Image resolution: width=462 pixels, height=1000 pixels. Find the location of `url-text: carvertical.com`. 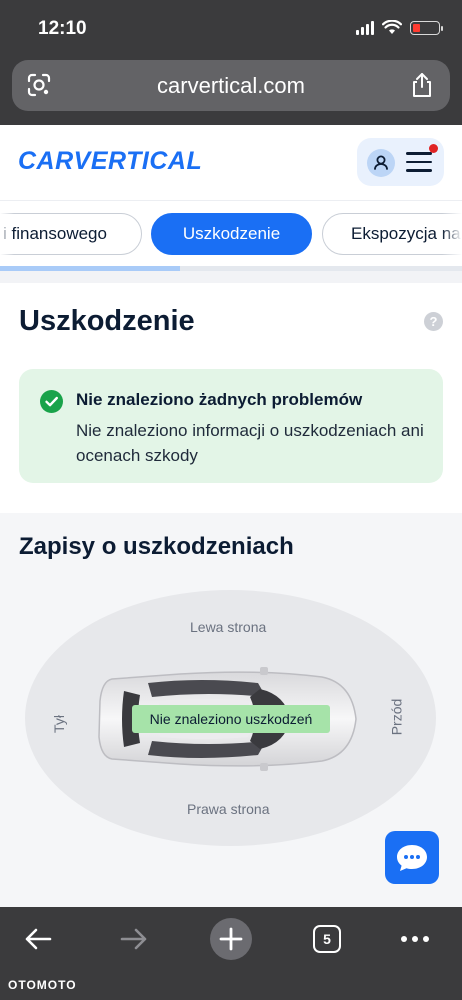

url-text: carvertical.com is located at coordinates (231, 86).